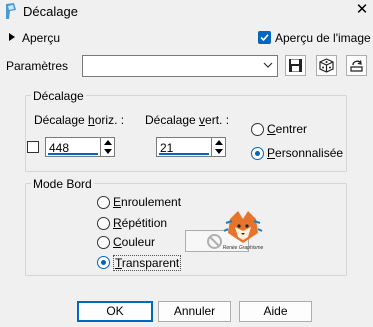  I want to click on app-icon, so click(11, 11).